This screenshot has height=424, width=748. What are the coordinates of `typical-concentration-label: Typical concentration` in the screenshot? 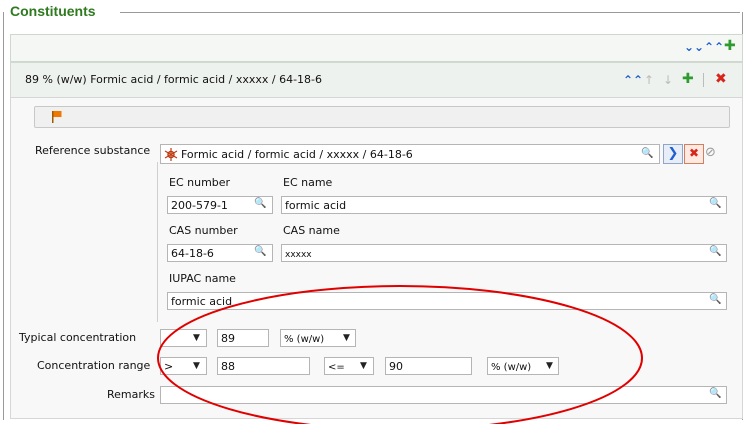 It's located at (78, 337).